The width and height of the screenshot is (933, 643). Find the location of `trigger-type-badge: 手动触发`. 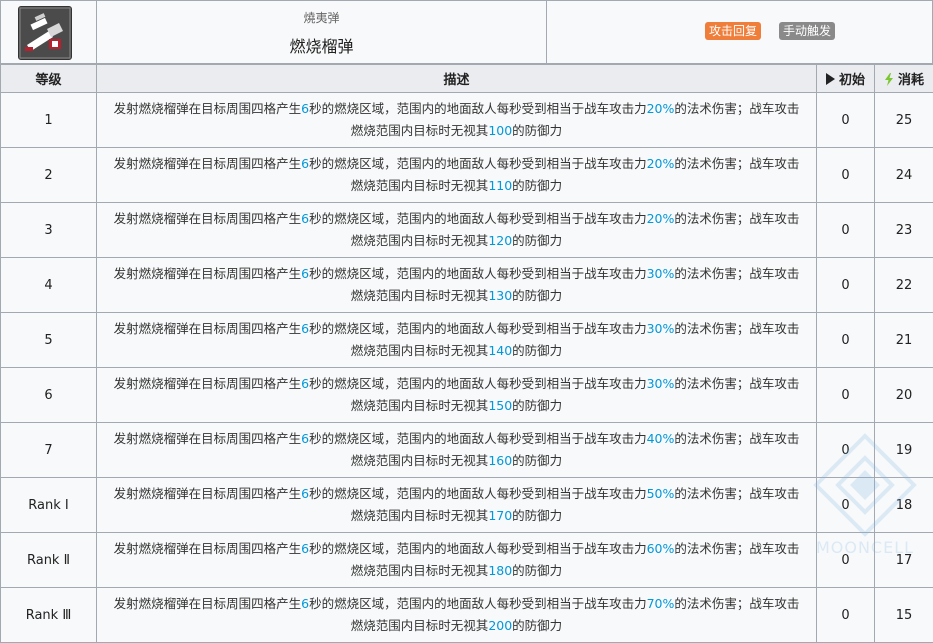

trigger-type-badge: 手动触发 is located at coordinates (807, 31).